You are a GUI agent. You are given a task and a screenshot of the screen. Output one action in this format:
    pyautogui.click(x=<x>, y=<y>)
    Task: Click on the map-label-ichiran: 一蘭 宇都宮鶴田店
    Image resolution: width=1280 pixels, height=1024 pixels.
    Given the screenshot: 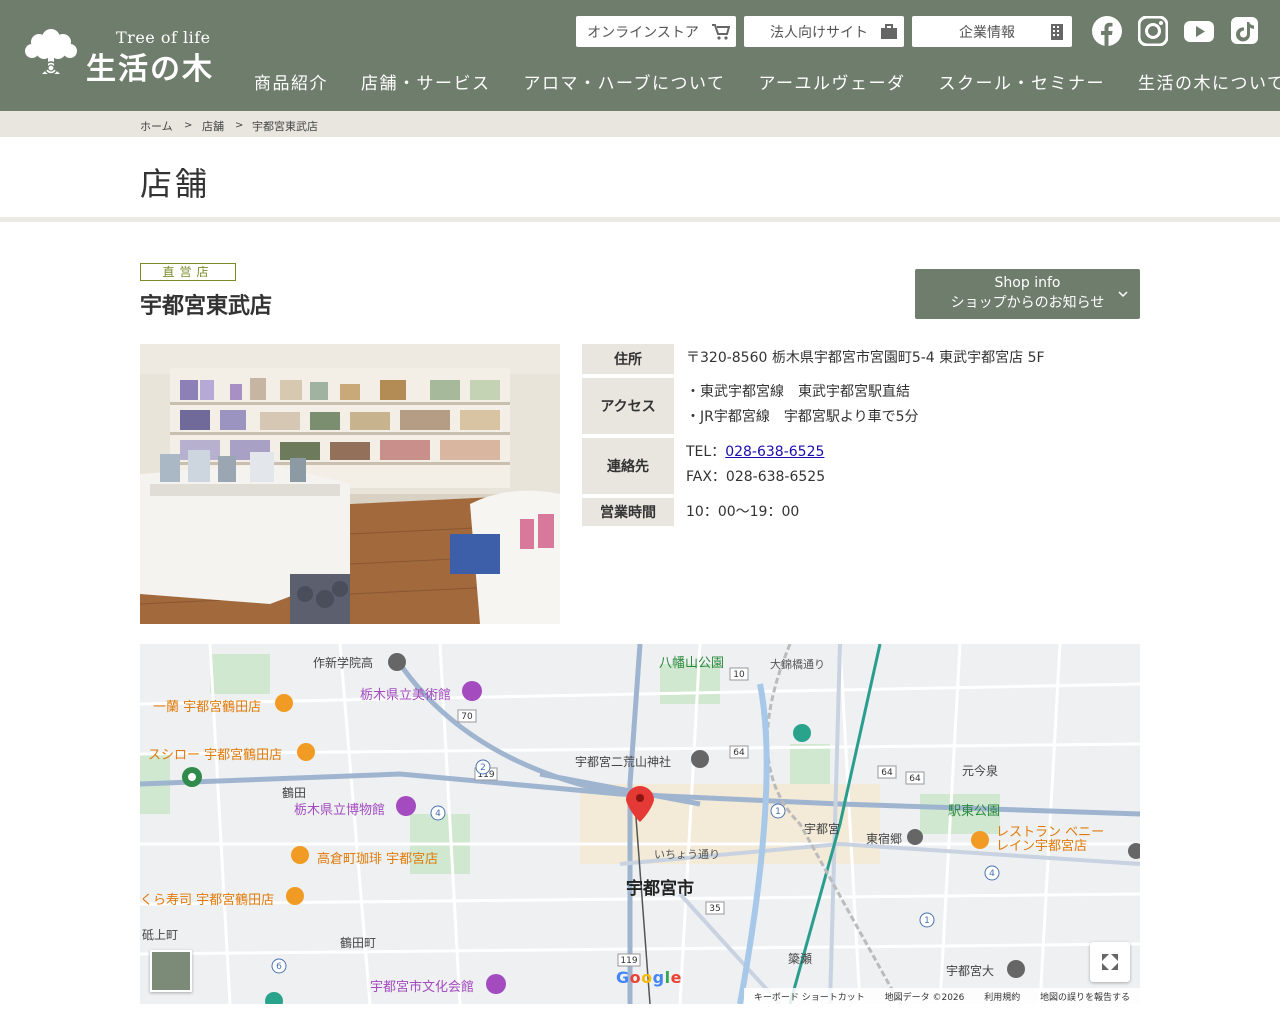 What is the action you would take?
    pyautogui.click(x=207, y=707)
    